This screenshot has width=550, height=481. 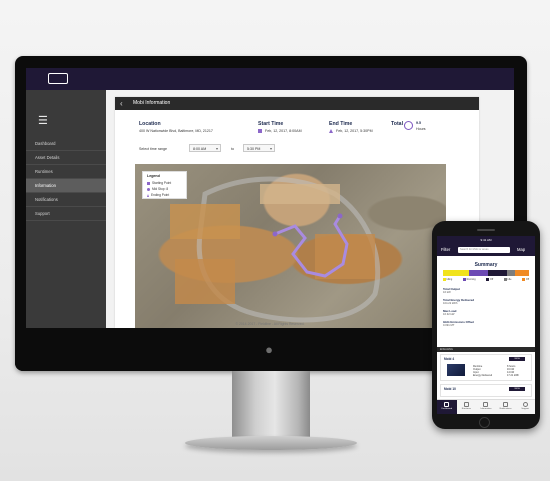 I want to click on tab-label: Notifications, so click(x=505, y=409).